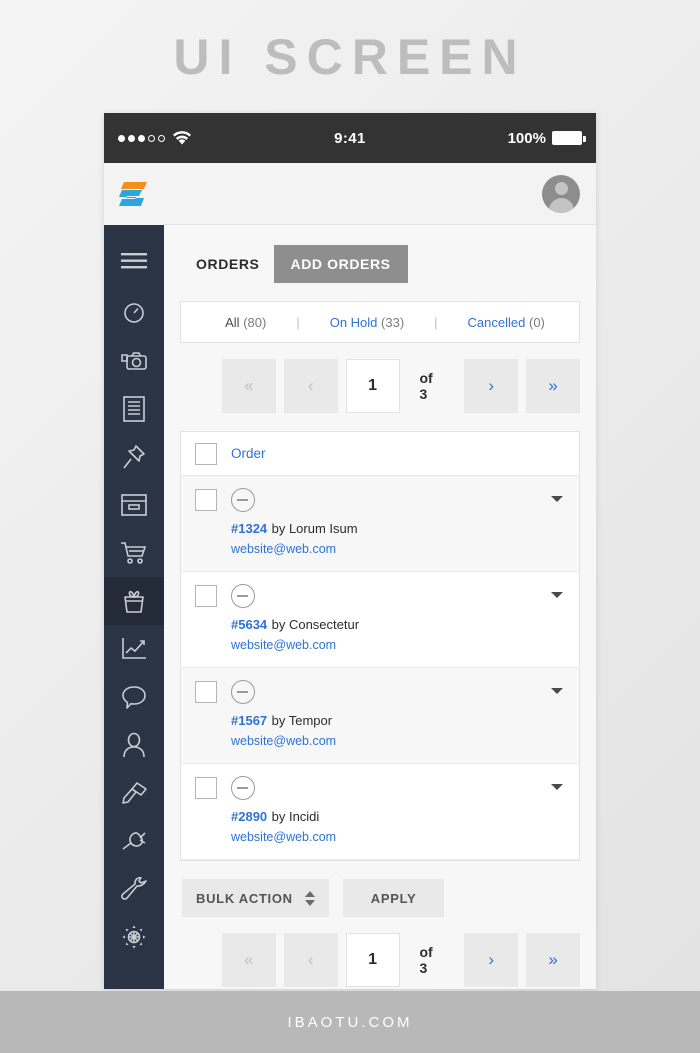  What do you see at coordinates (315, 624) in the screenshot?
I see `order-author: by Consectetur` at bounding box center [315, 624].